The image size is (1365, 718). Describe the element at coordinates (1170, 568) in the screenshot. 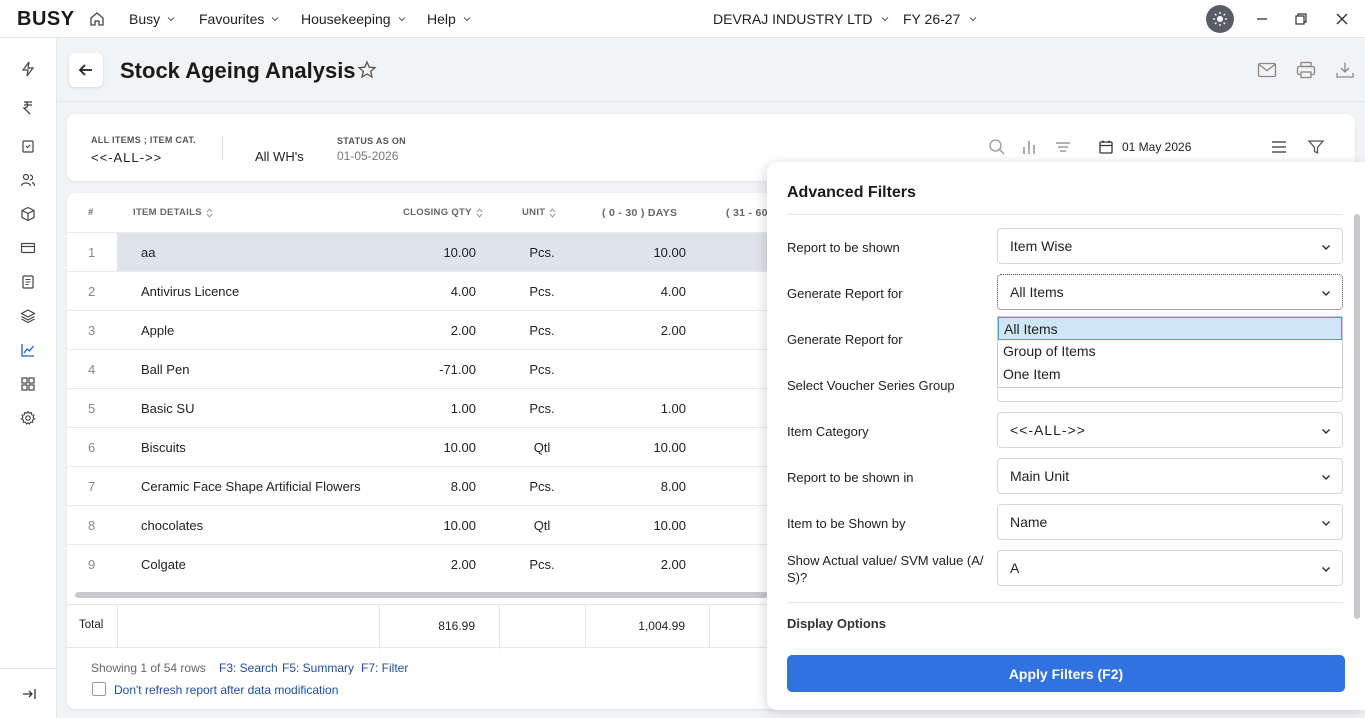

I see `actual-svm-value-select: A` at that location.